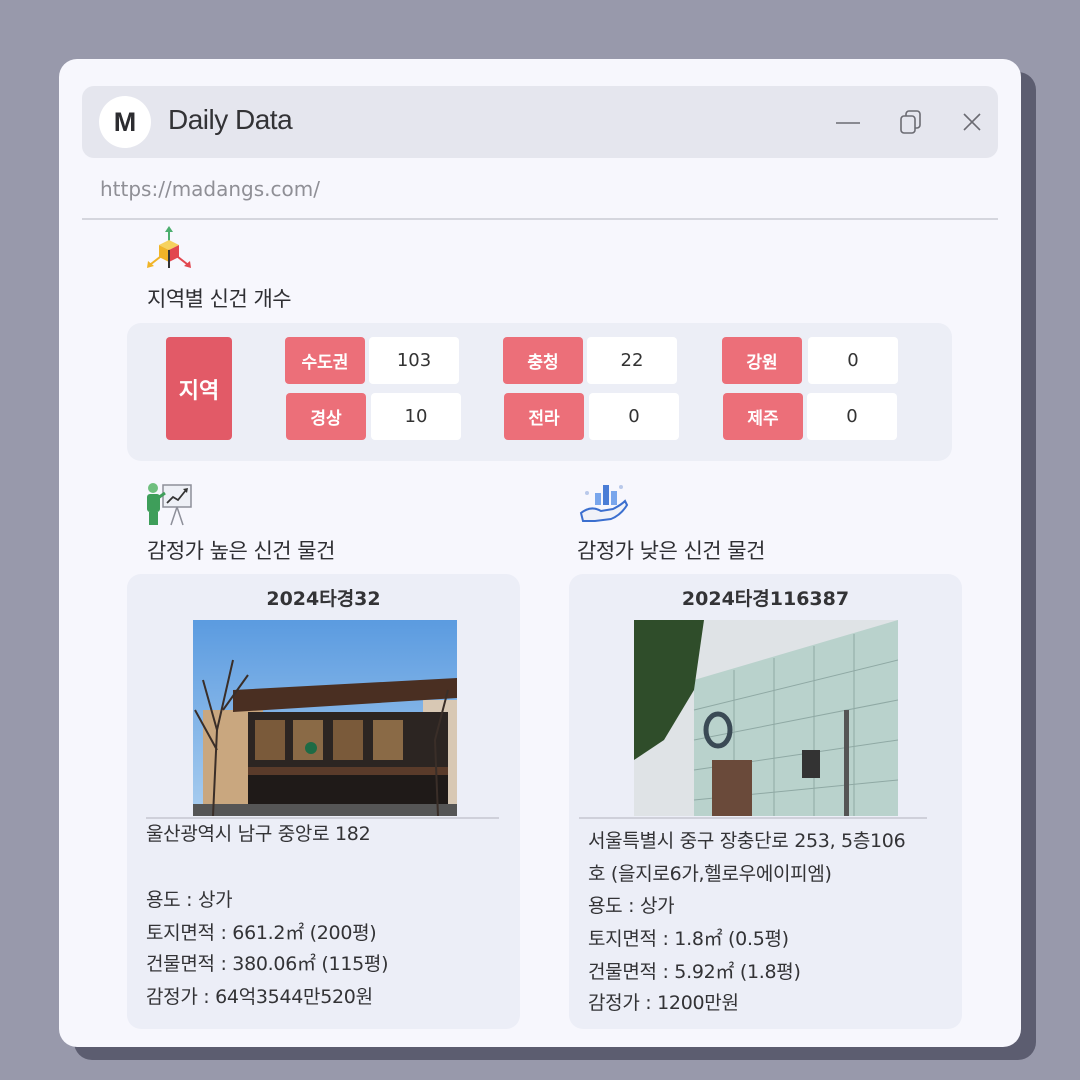  Describe the element at coordinates (762, 360) in the screenshot. I see `region-label-gangwon: 강원` at that location.